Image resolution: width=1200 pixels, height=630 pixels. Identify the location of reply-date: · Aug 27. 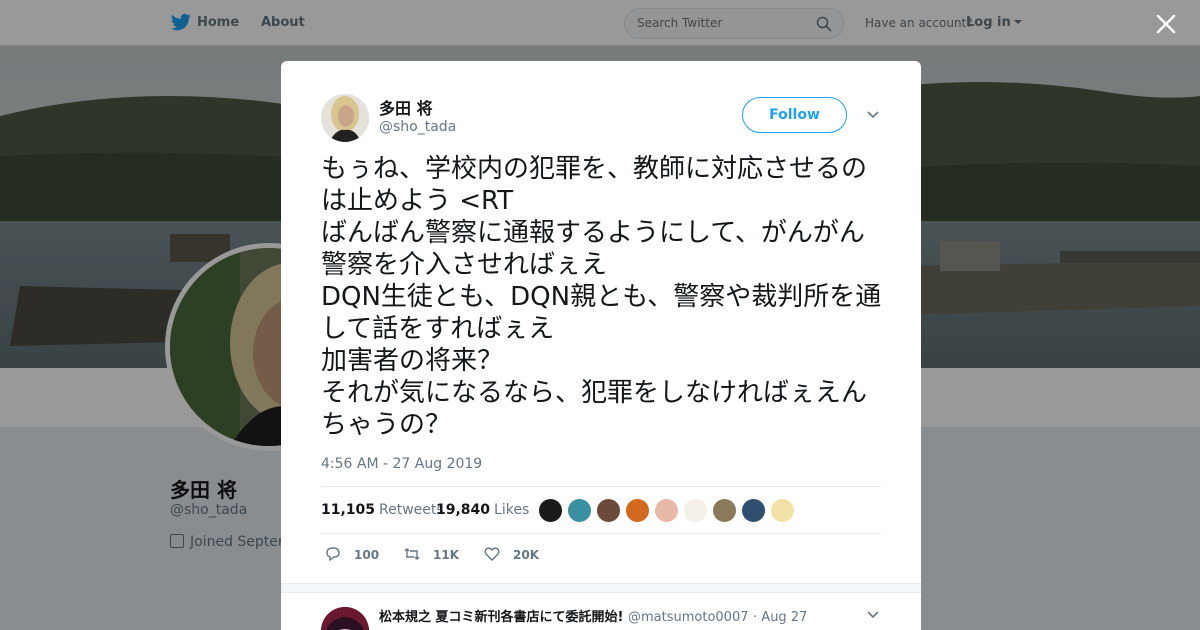
(780, 617).